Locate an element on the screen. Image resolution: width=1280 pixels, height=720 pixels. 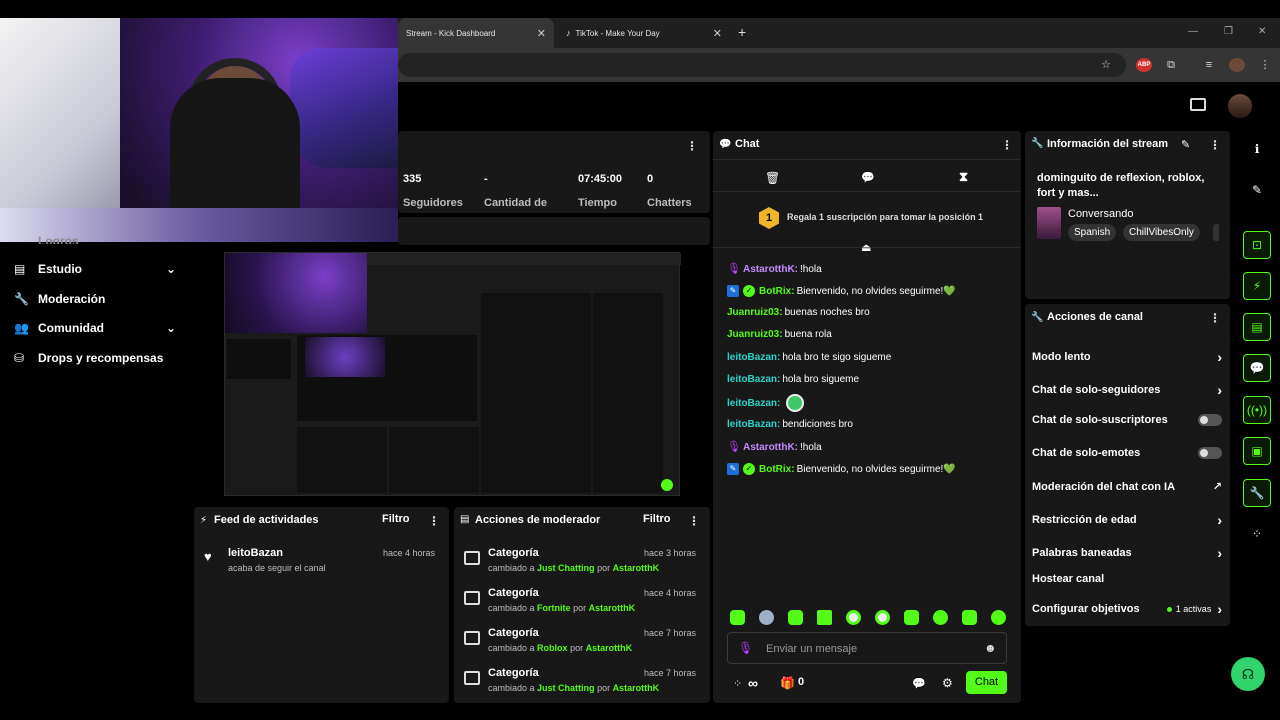
chevron-right-icon: › is located at coordinates (1219, 609).